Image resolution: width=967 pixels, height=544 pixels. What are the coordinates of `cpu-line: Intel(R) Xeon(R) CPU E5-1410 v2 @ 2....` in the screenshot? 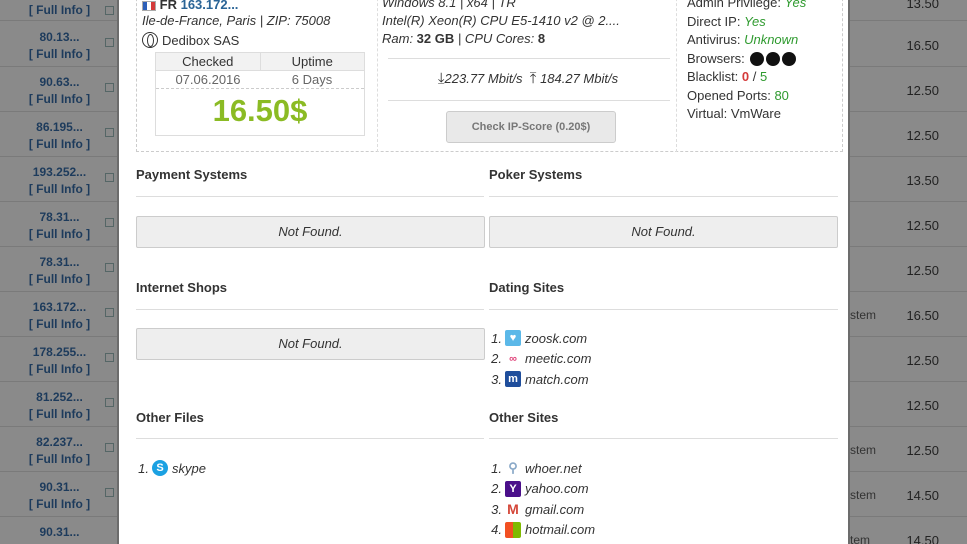 It's located at (501, 20).